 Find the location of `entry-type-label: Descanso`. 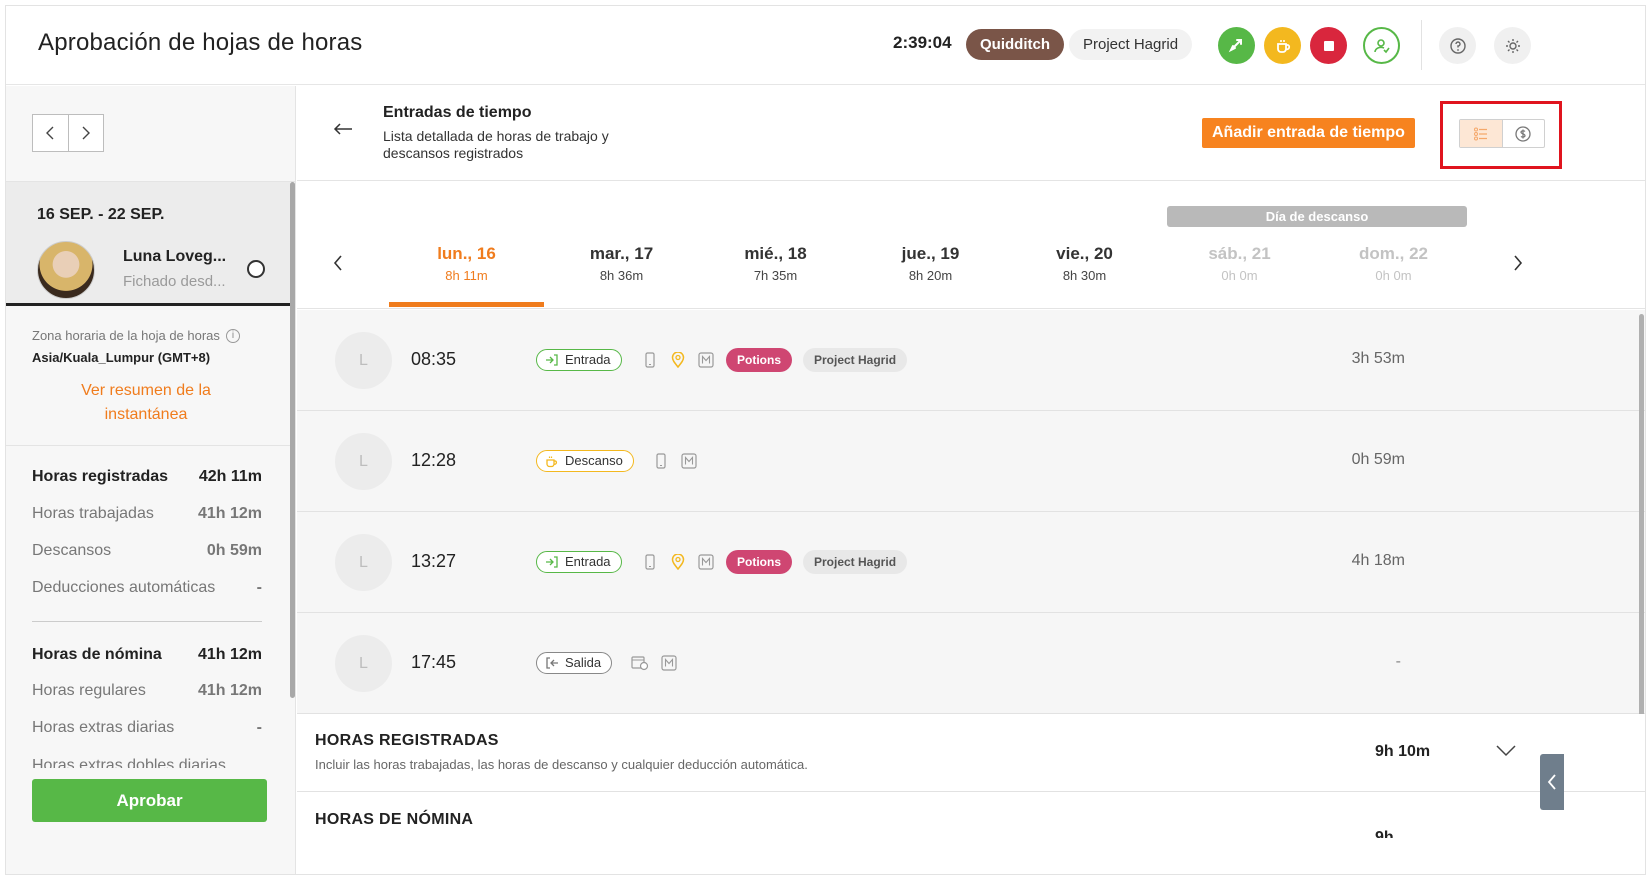

entry-type-label: Descanso is located at coordinates (594, 460).